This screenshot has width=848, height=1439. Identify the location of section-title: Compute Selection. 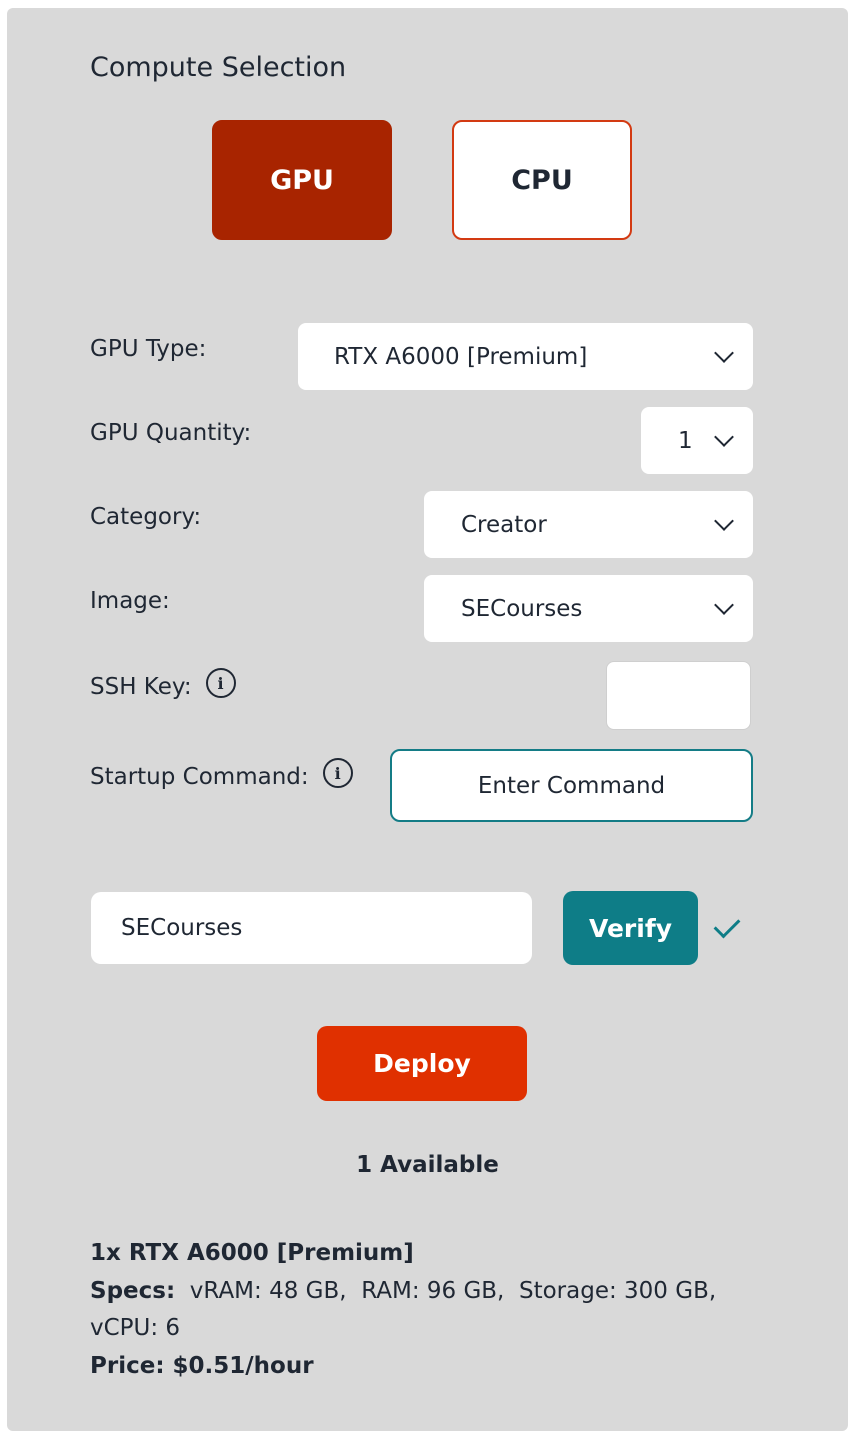
(218, 67).